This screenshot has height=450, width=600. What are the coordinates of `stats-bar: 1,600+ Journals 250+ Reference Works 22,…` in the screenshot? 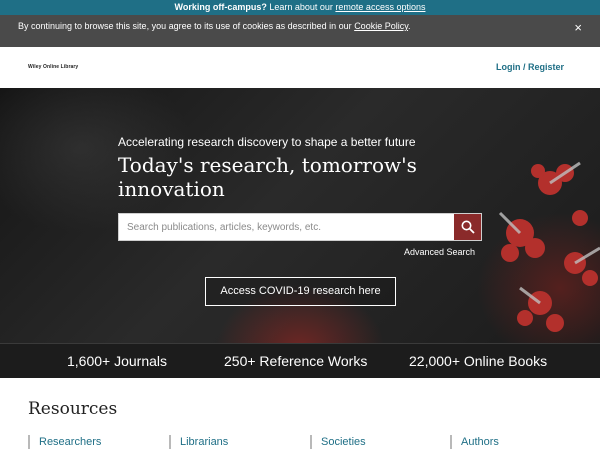 It's located at (300, 360).